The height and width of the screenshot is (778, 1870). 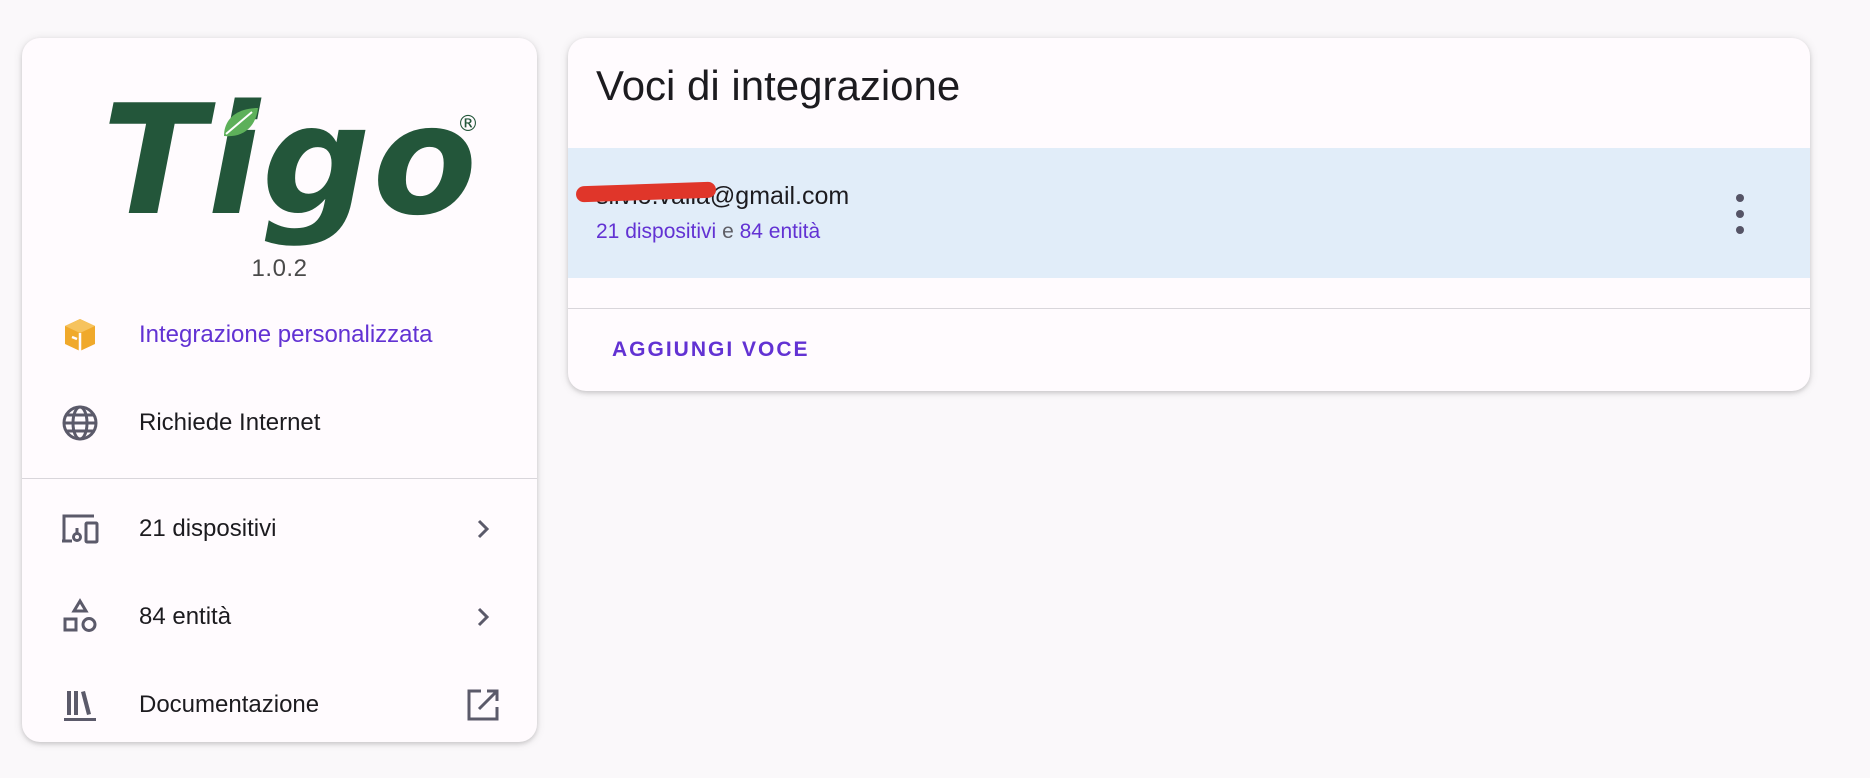 I want to click on integration-version: 1.0.2, so click(x=279, y=268).